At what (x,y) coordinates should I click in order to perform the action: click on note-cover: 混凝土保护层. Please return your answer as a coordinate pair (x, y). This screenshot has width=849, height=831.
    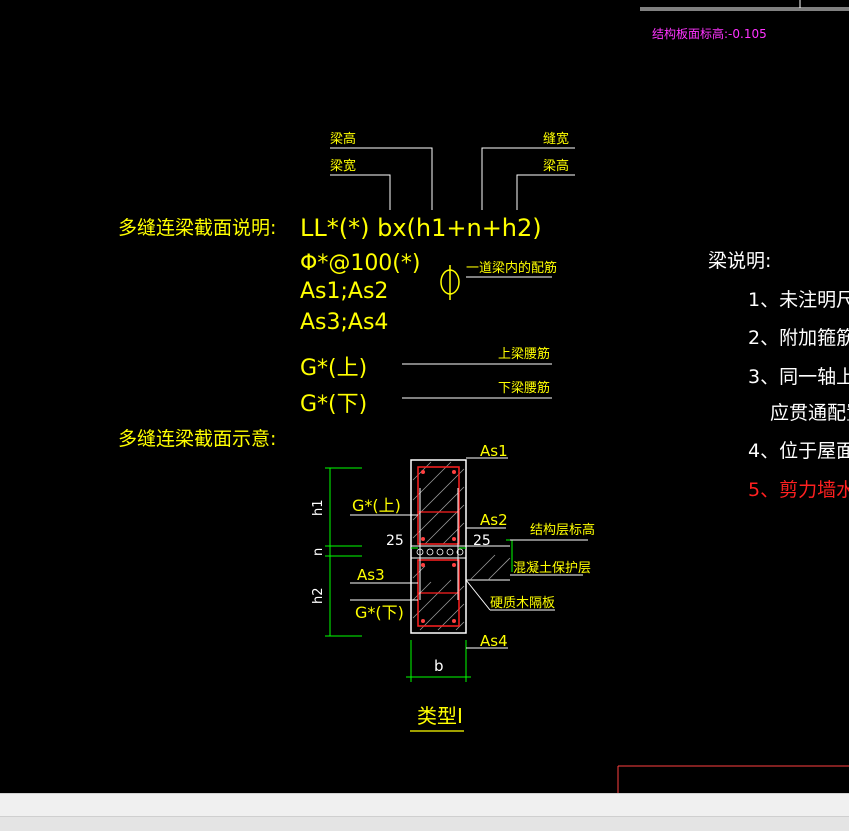
    Looking at the image, I should click on (552, 568).